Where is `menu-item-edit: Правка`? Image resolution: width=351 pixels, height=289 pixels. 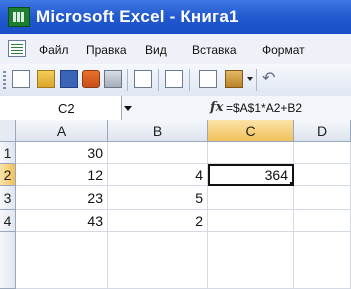
menu-item-edit: Правка is located at coordinates (106, 50).